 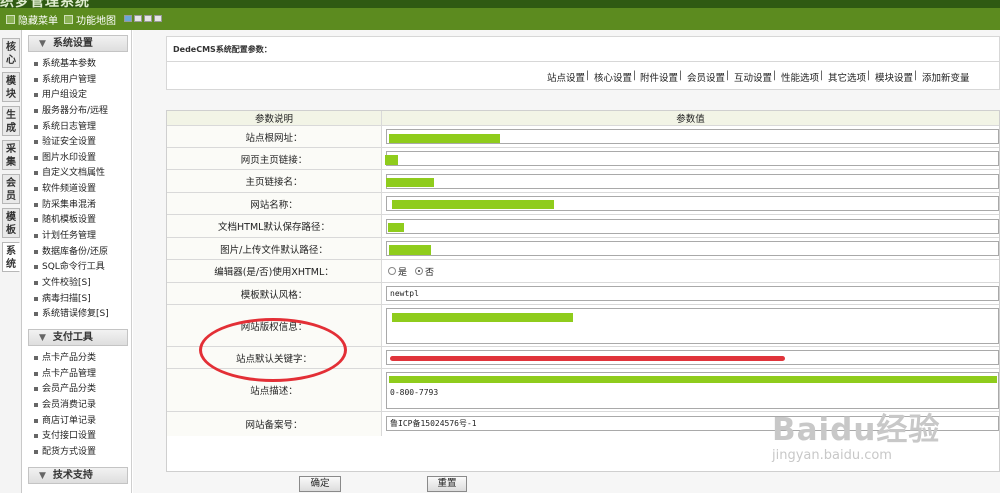 I want to click on menu-item: 系统基本参数, so click(x=65, y=64).